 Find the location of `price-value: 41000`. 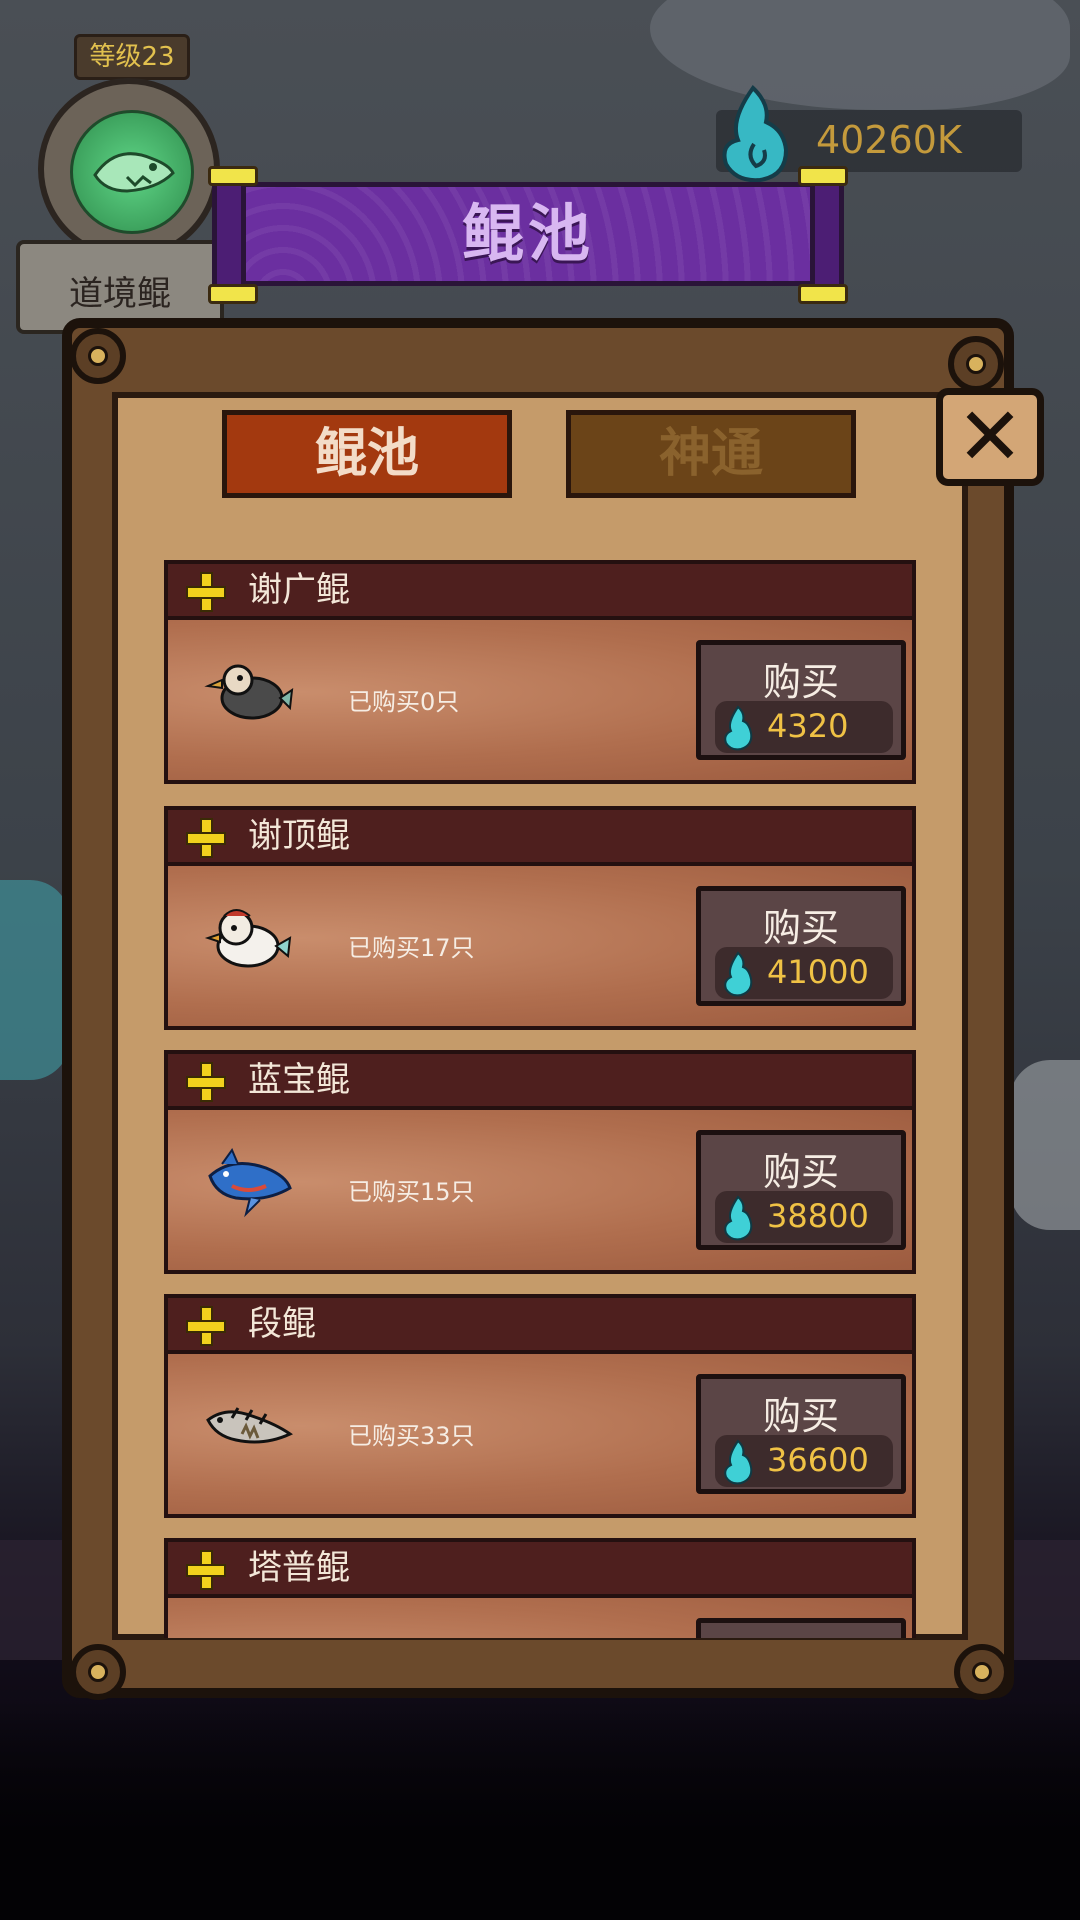

price-value: 41000 is located at coordinates (818, 972).